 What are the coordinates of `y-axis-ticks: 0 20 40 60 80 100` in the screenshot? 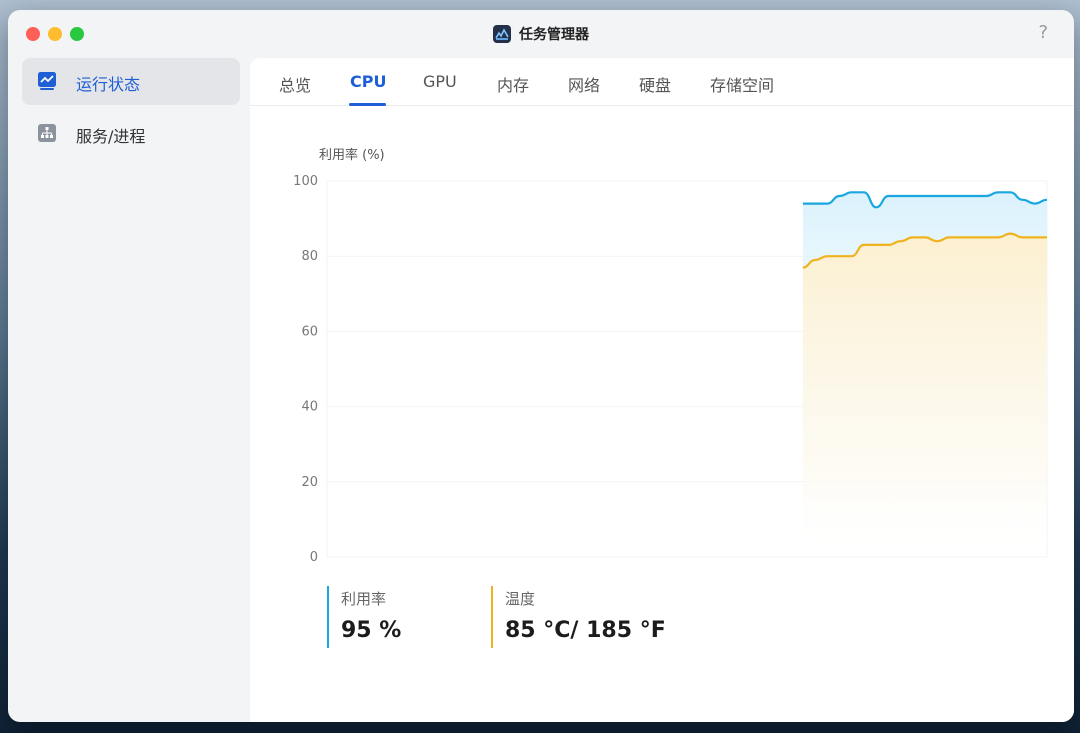 It's located at (305, 369).